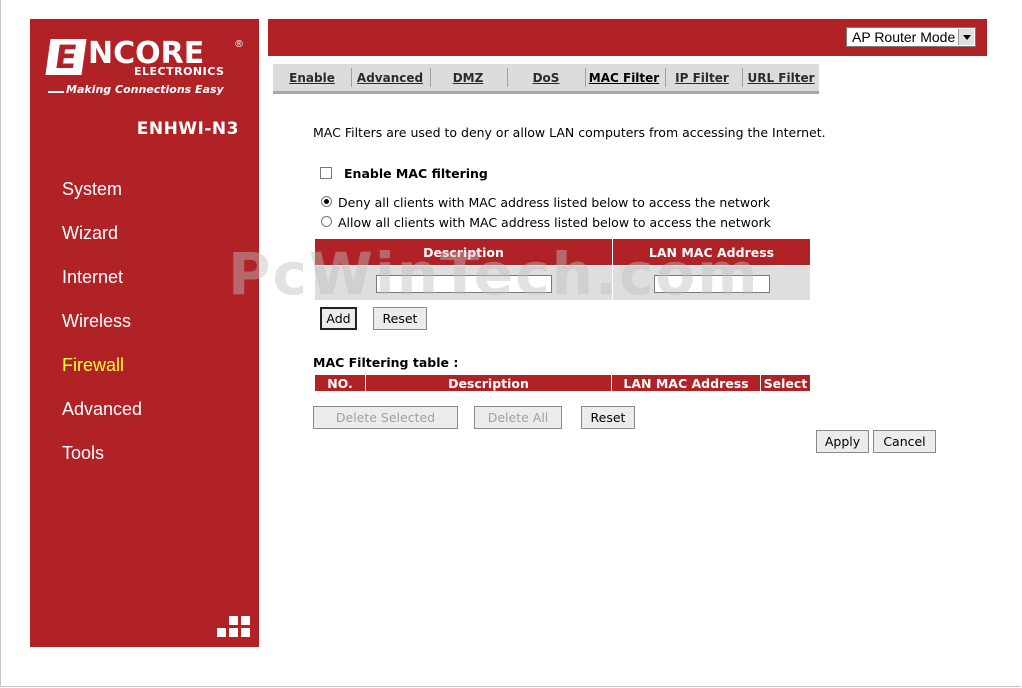 Image resolution: width=1022 pixels, height=688 pixels. I want to click on mode-select-value: AP Router Mode, so click(904, 37).